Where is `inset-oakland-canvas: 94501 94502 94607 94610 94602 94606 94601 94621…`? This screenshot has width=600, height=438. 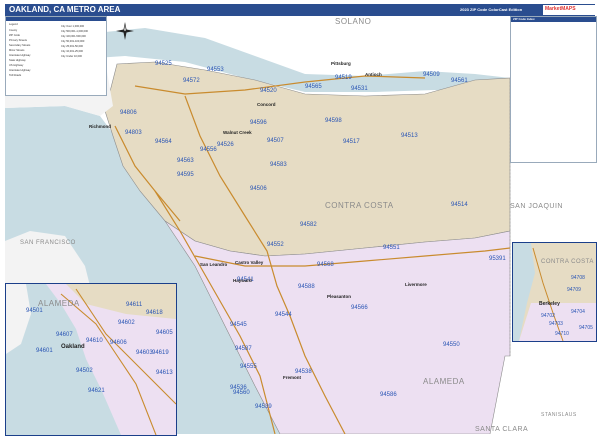 inset-oakland-canvas: 94501 94502 94607 94610 94602 94606 94601 94621… is located at coordinates (91, 359).